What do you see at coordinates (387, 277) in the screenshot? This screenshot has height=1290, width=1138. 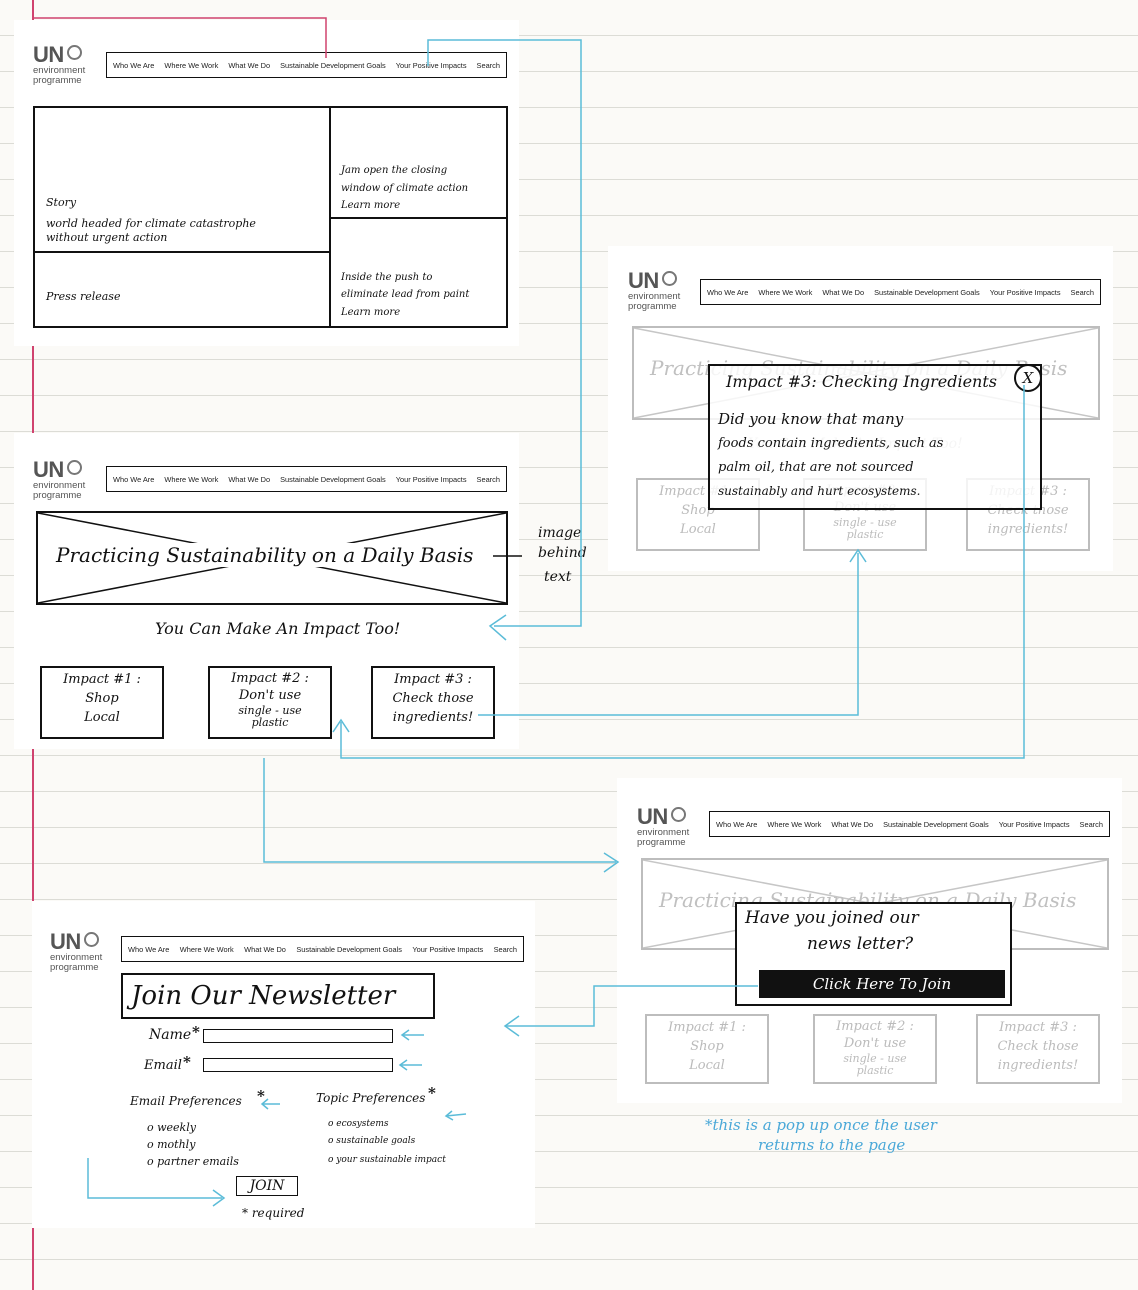 I see `side-story-2-line1: Inside the push to` at bounding box center [387, 277].